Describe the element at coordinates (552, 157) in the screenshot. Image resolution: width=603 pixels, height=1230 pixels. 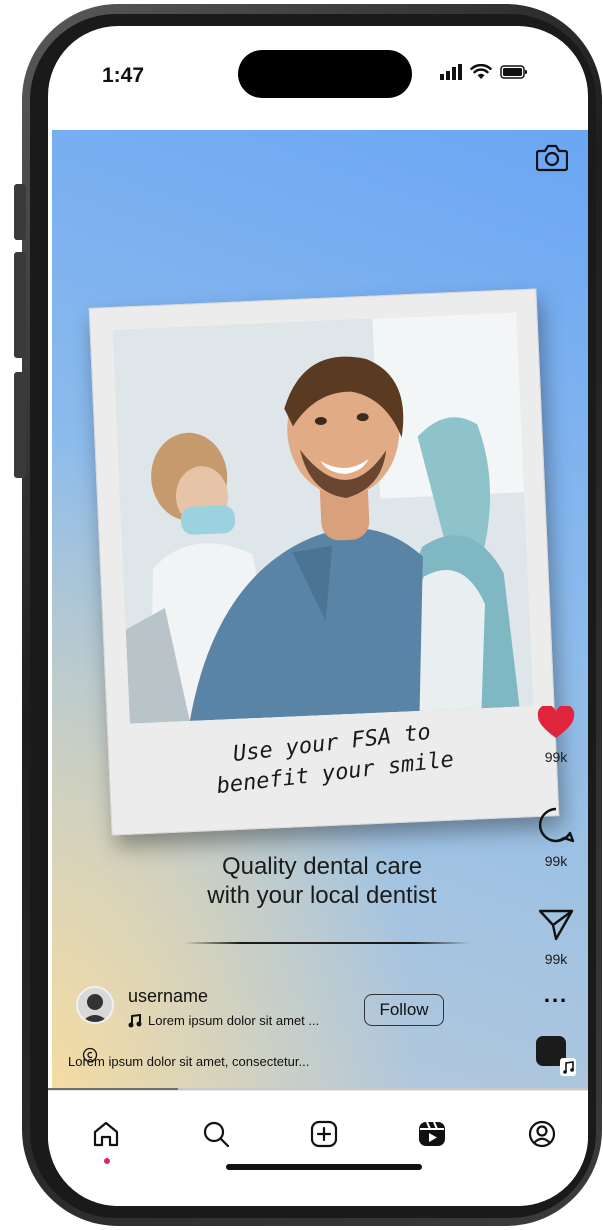
I see `camera-icon` at that location.